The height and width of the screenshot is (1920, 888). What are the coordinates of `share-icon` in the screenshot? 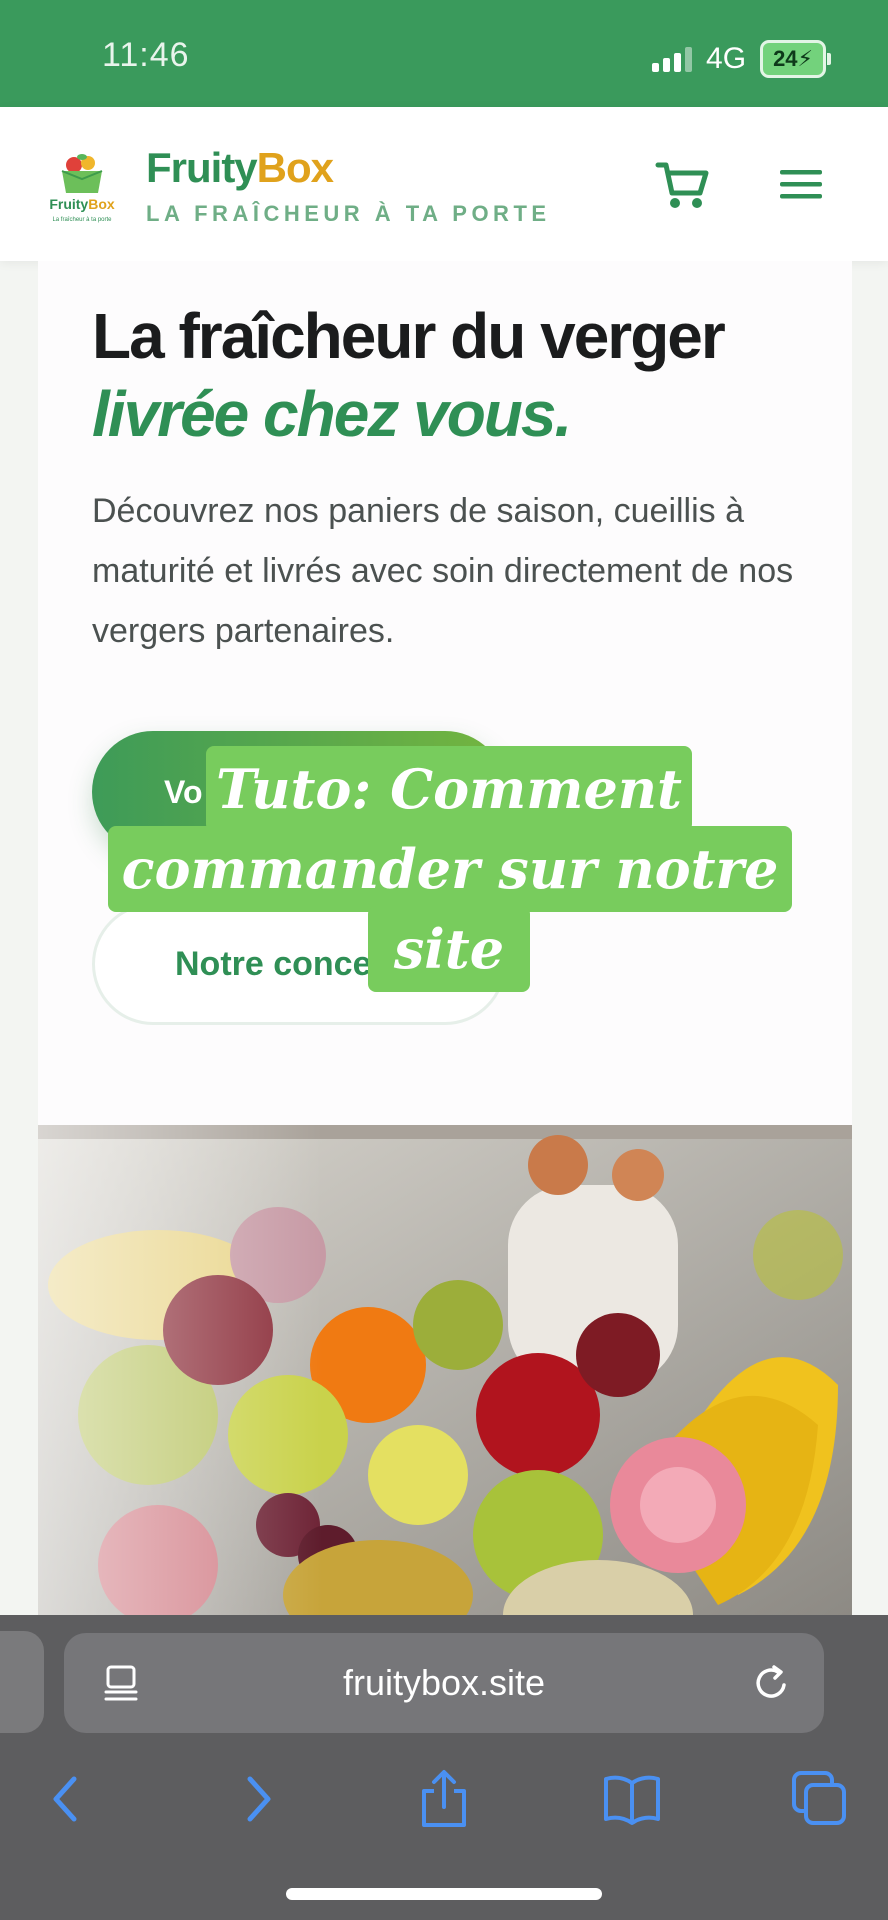 It's located at (444, 1799).